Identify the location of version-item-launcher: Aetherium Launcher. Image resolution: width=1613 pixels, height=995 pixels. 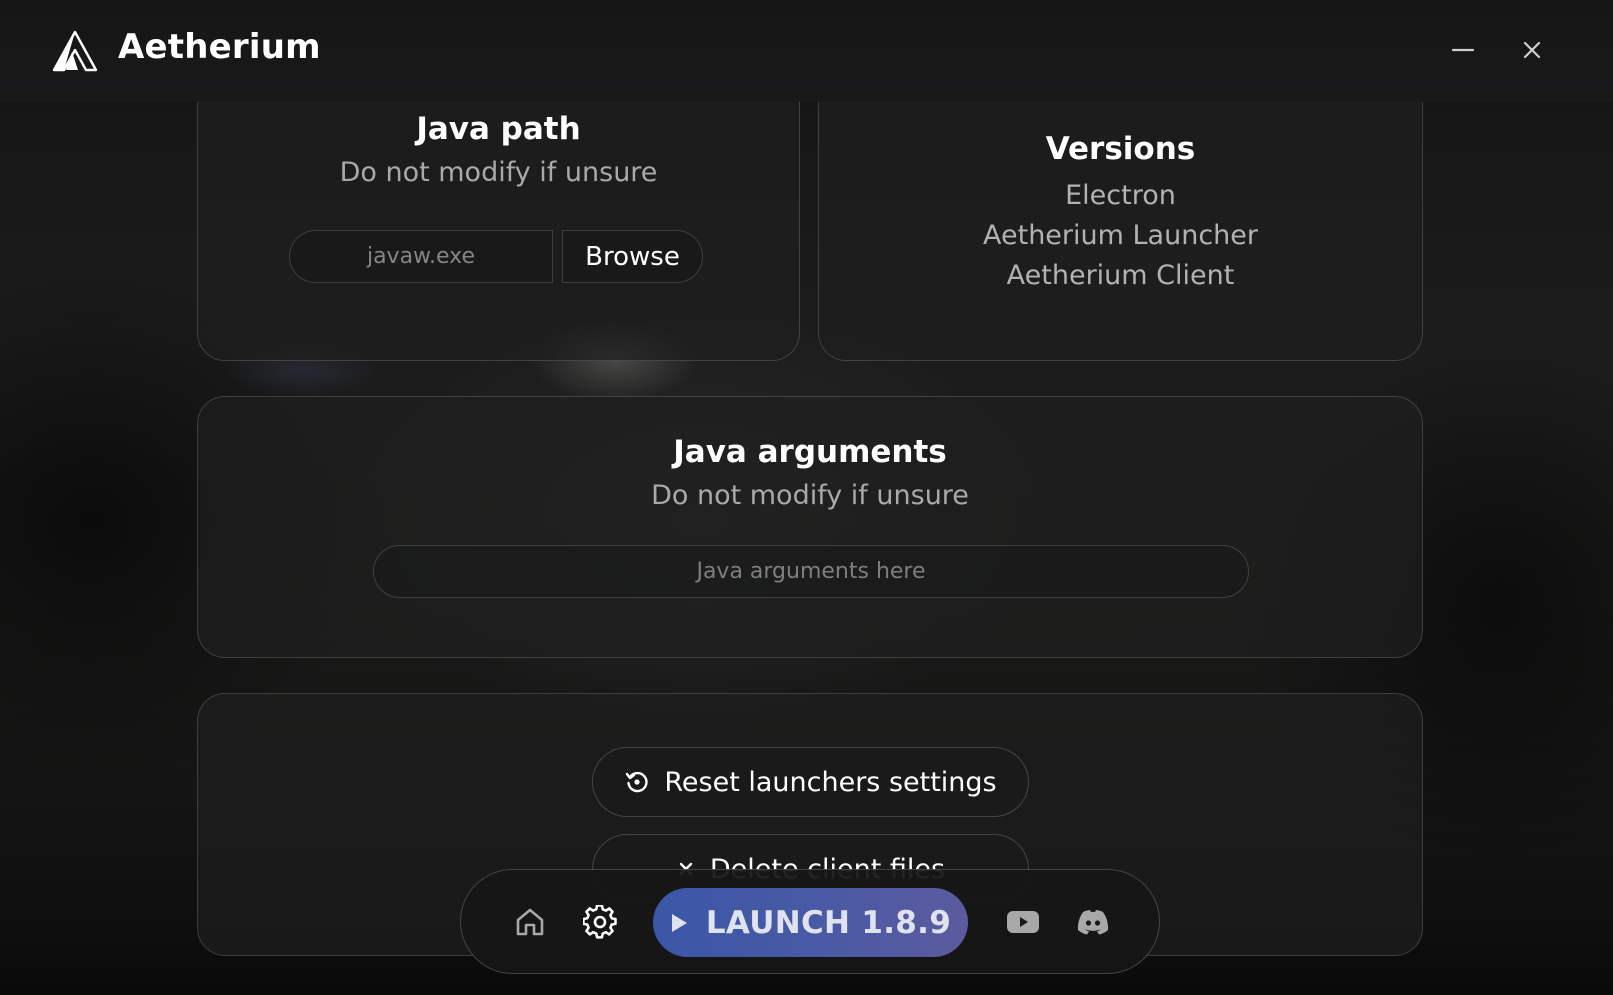
(1120, 235).